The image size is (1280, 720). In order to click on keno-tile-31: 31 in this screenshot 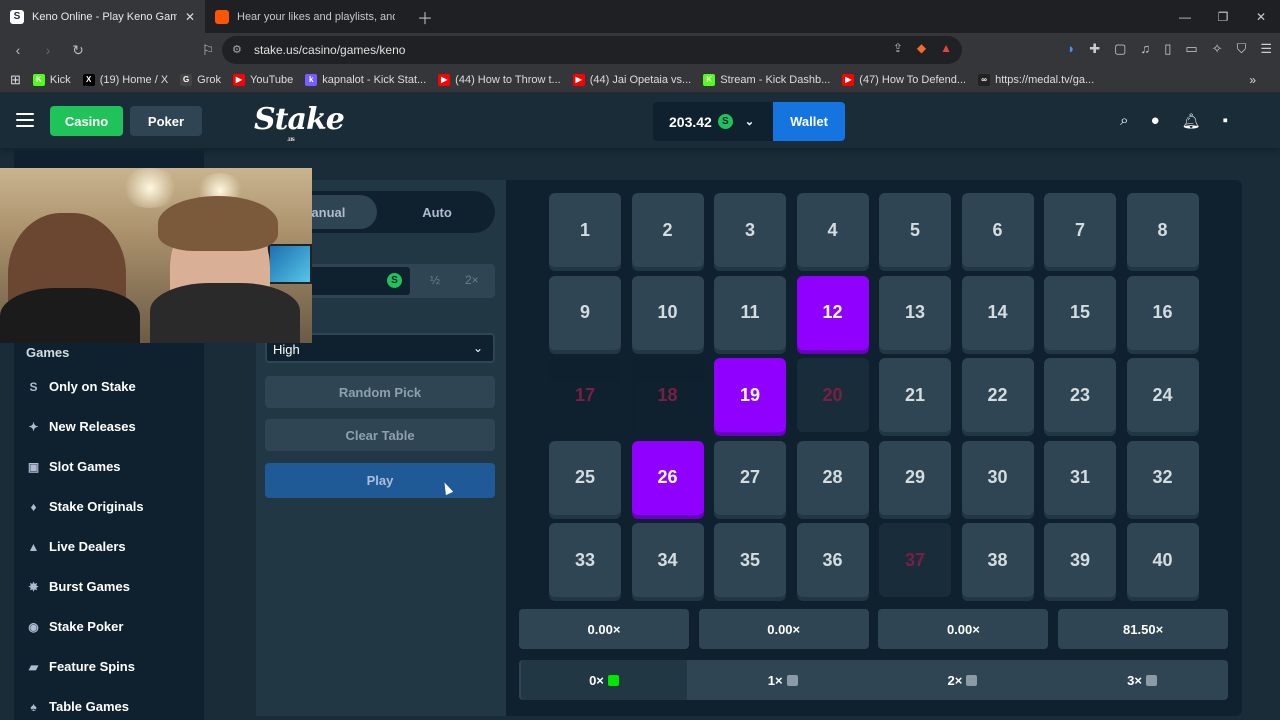, I will do `click(1080, 477)`.